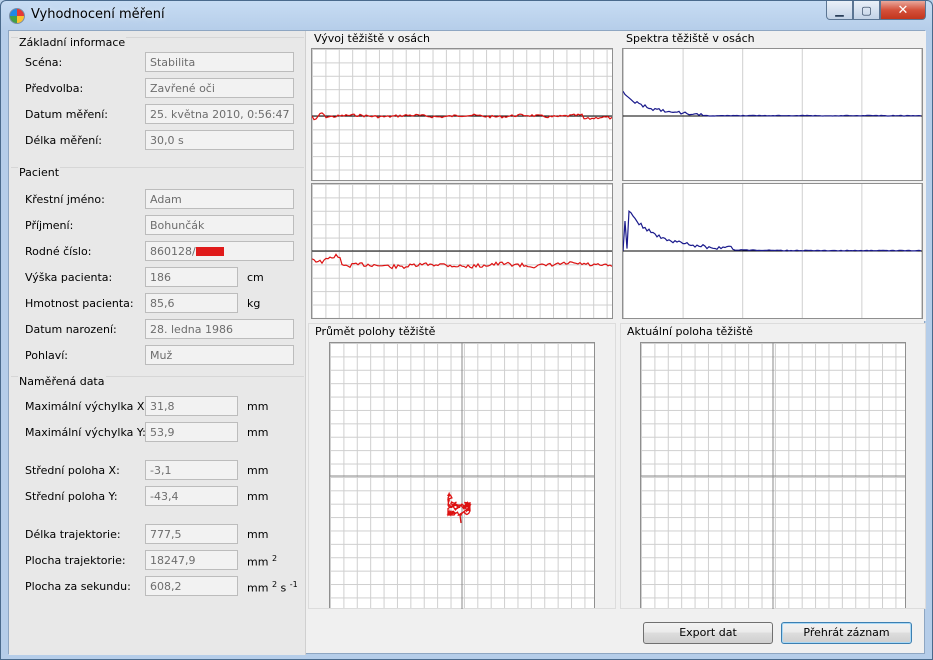  What do you see at coordinates (773, 176) in the screenshot?
I see `spectra-graph-panel: Spektra těžiště v osách` at bounding box center [773, 176].